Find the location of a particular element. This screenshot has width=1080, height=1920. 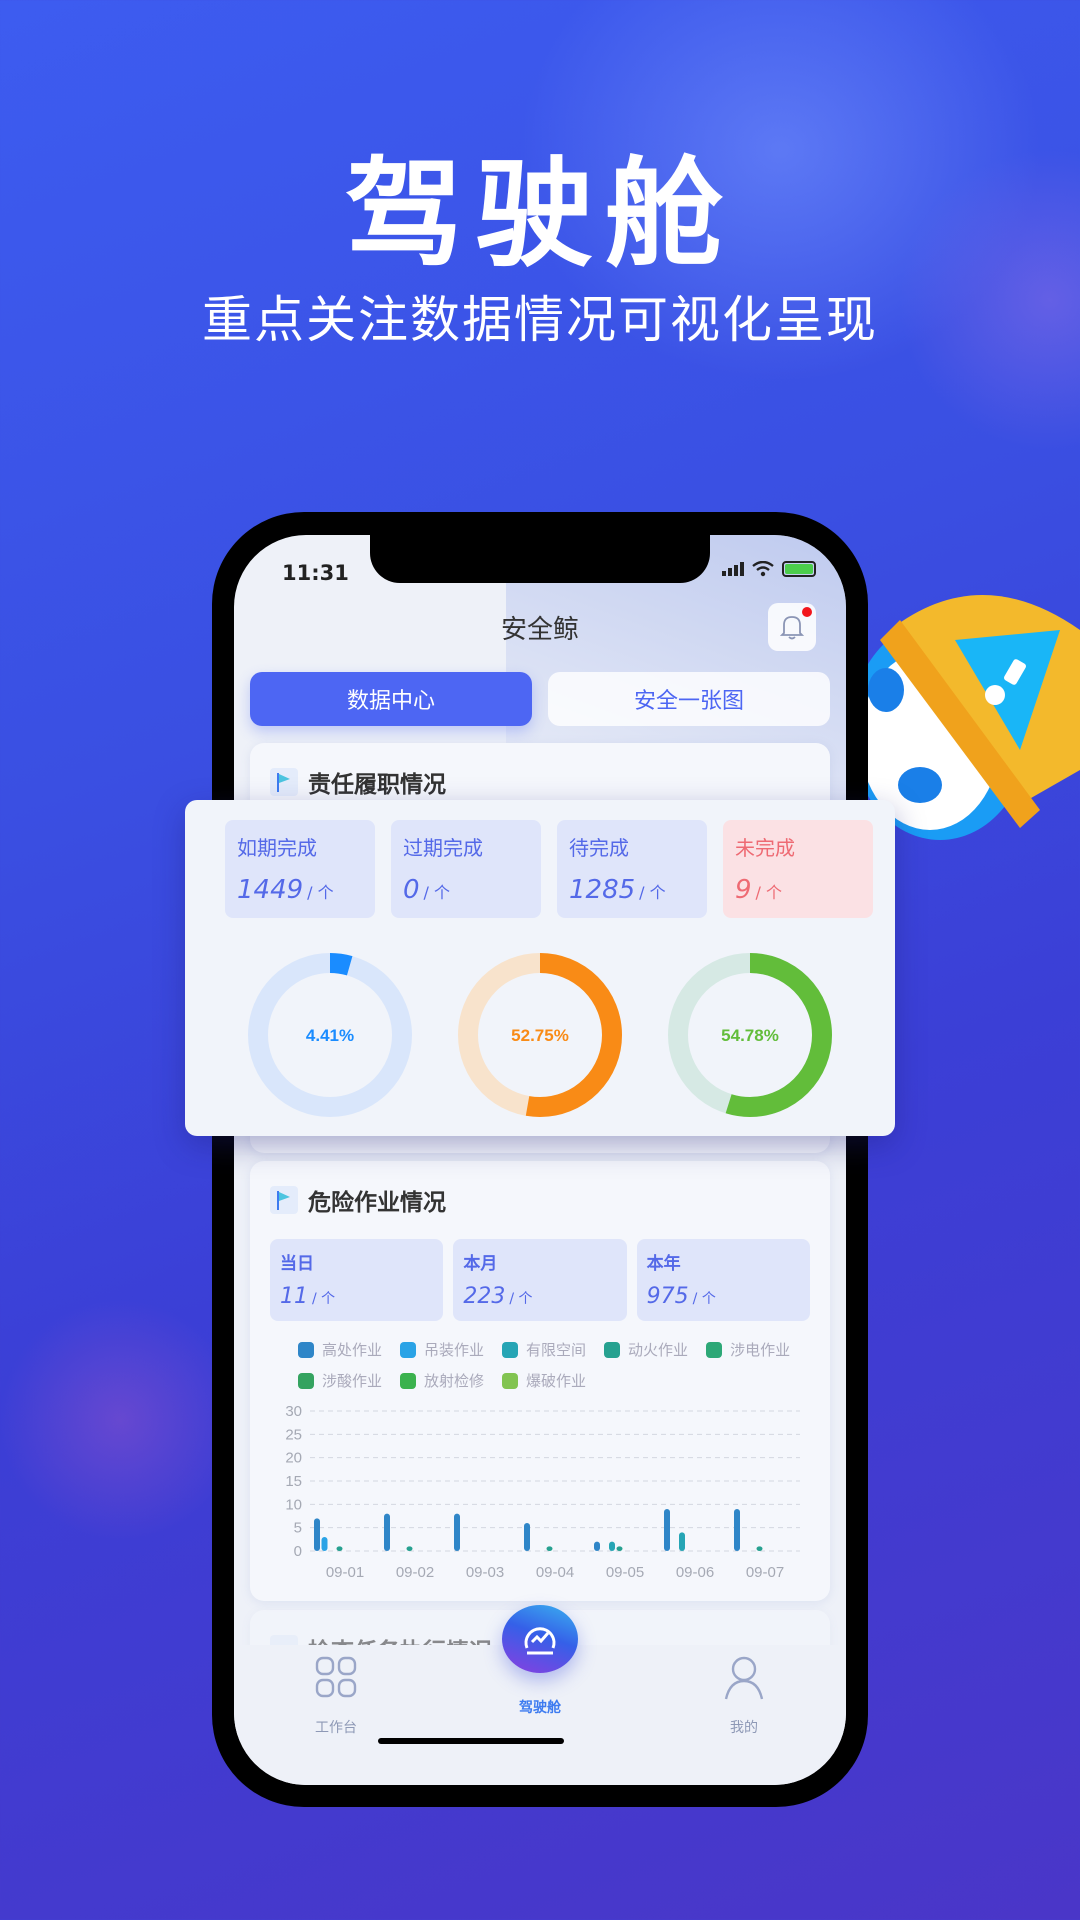

x-tick-label: 09-01 is located at coordinates (345, 1571).